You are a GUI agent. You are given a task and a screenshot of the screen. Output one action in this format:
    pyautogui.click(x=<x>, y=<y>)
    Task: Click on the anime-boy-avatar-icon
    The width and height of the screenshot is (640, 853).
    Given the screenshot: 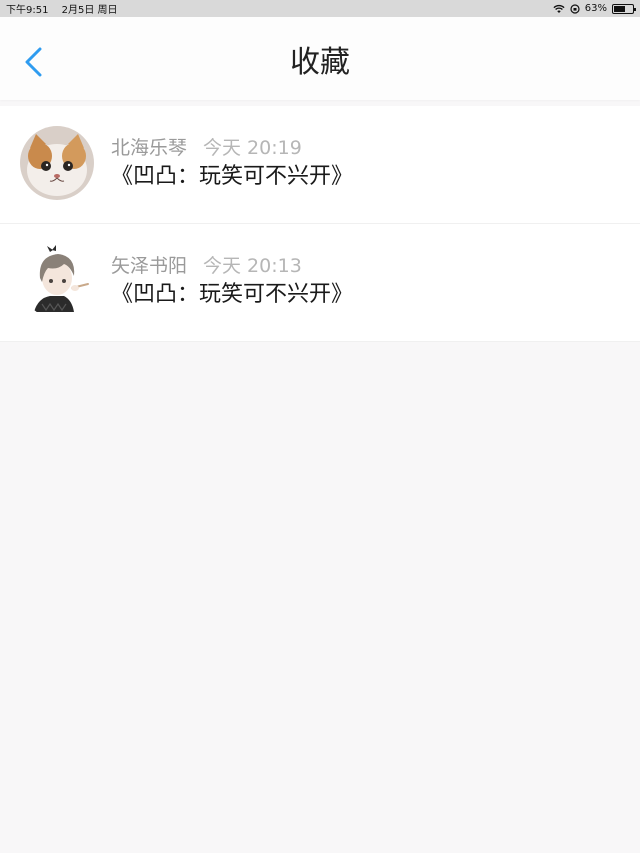 What is the action you would take?
    pyautogui.click(x=57, y=281)
    